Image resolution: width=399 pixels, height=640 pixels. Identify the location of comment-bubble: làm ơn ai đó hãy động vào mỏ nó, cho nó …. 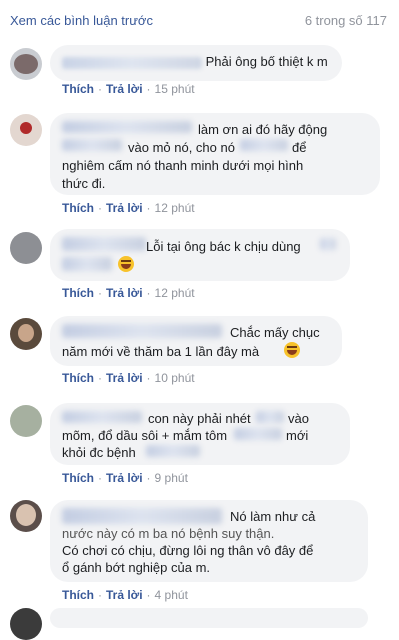
(215, 154).